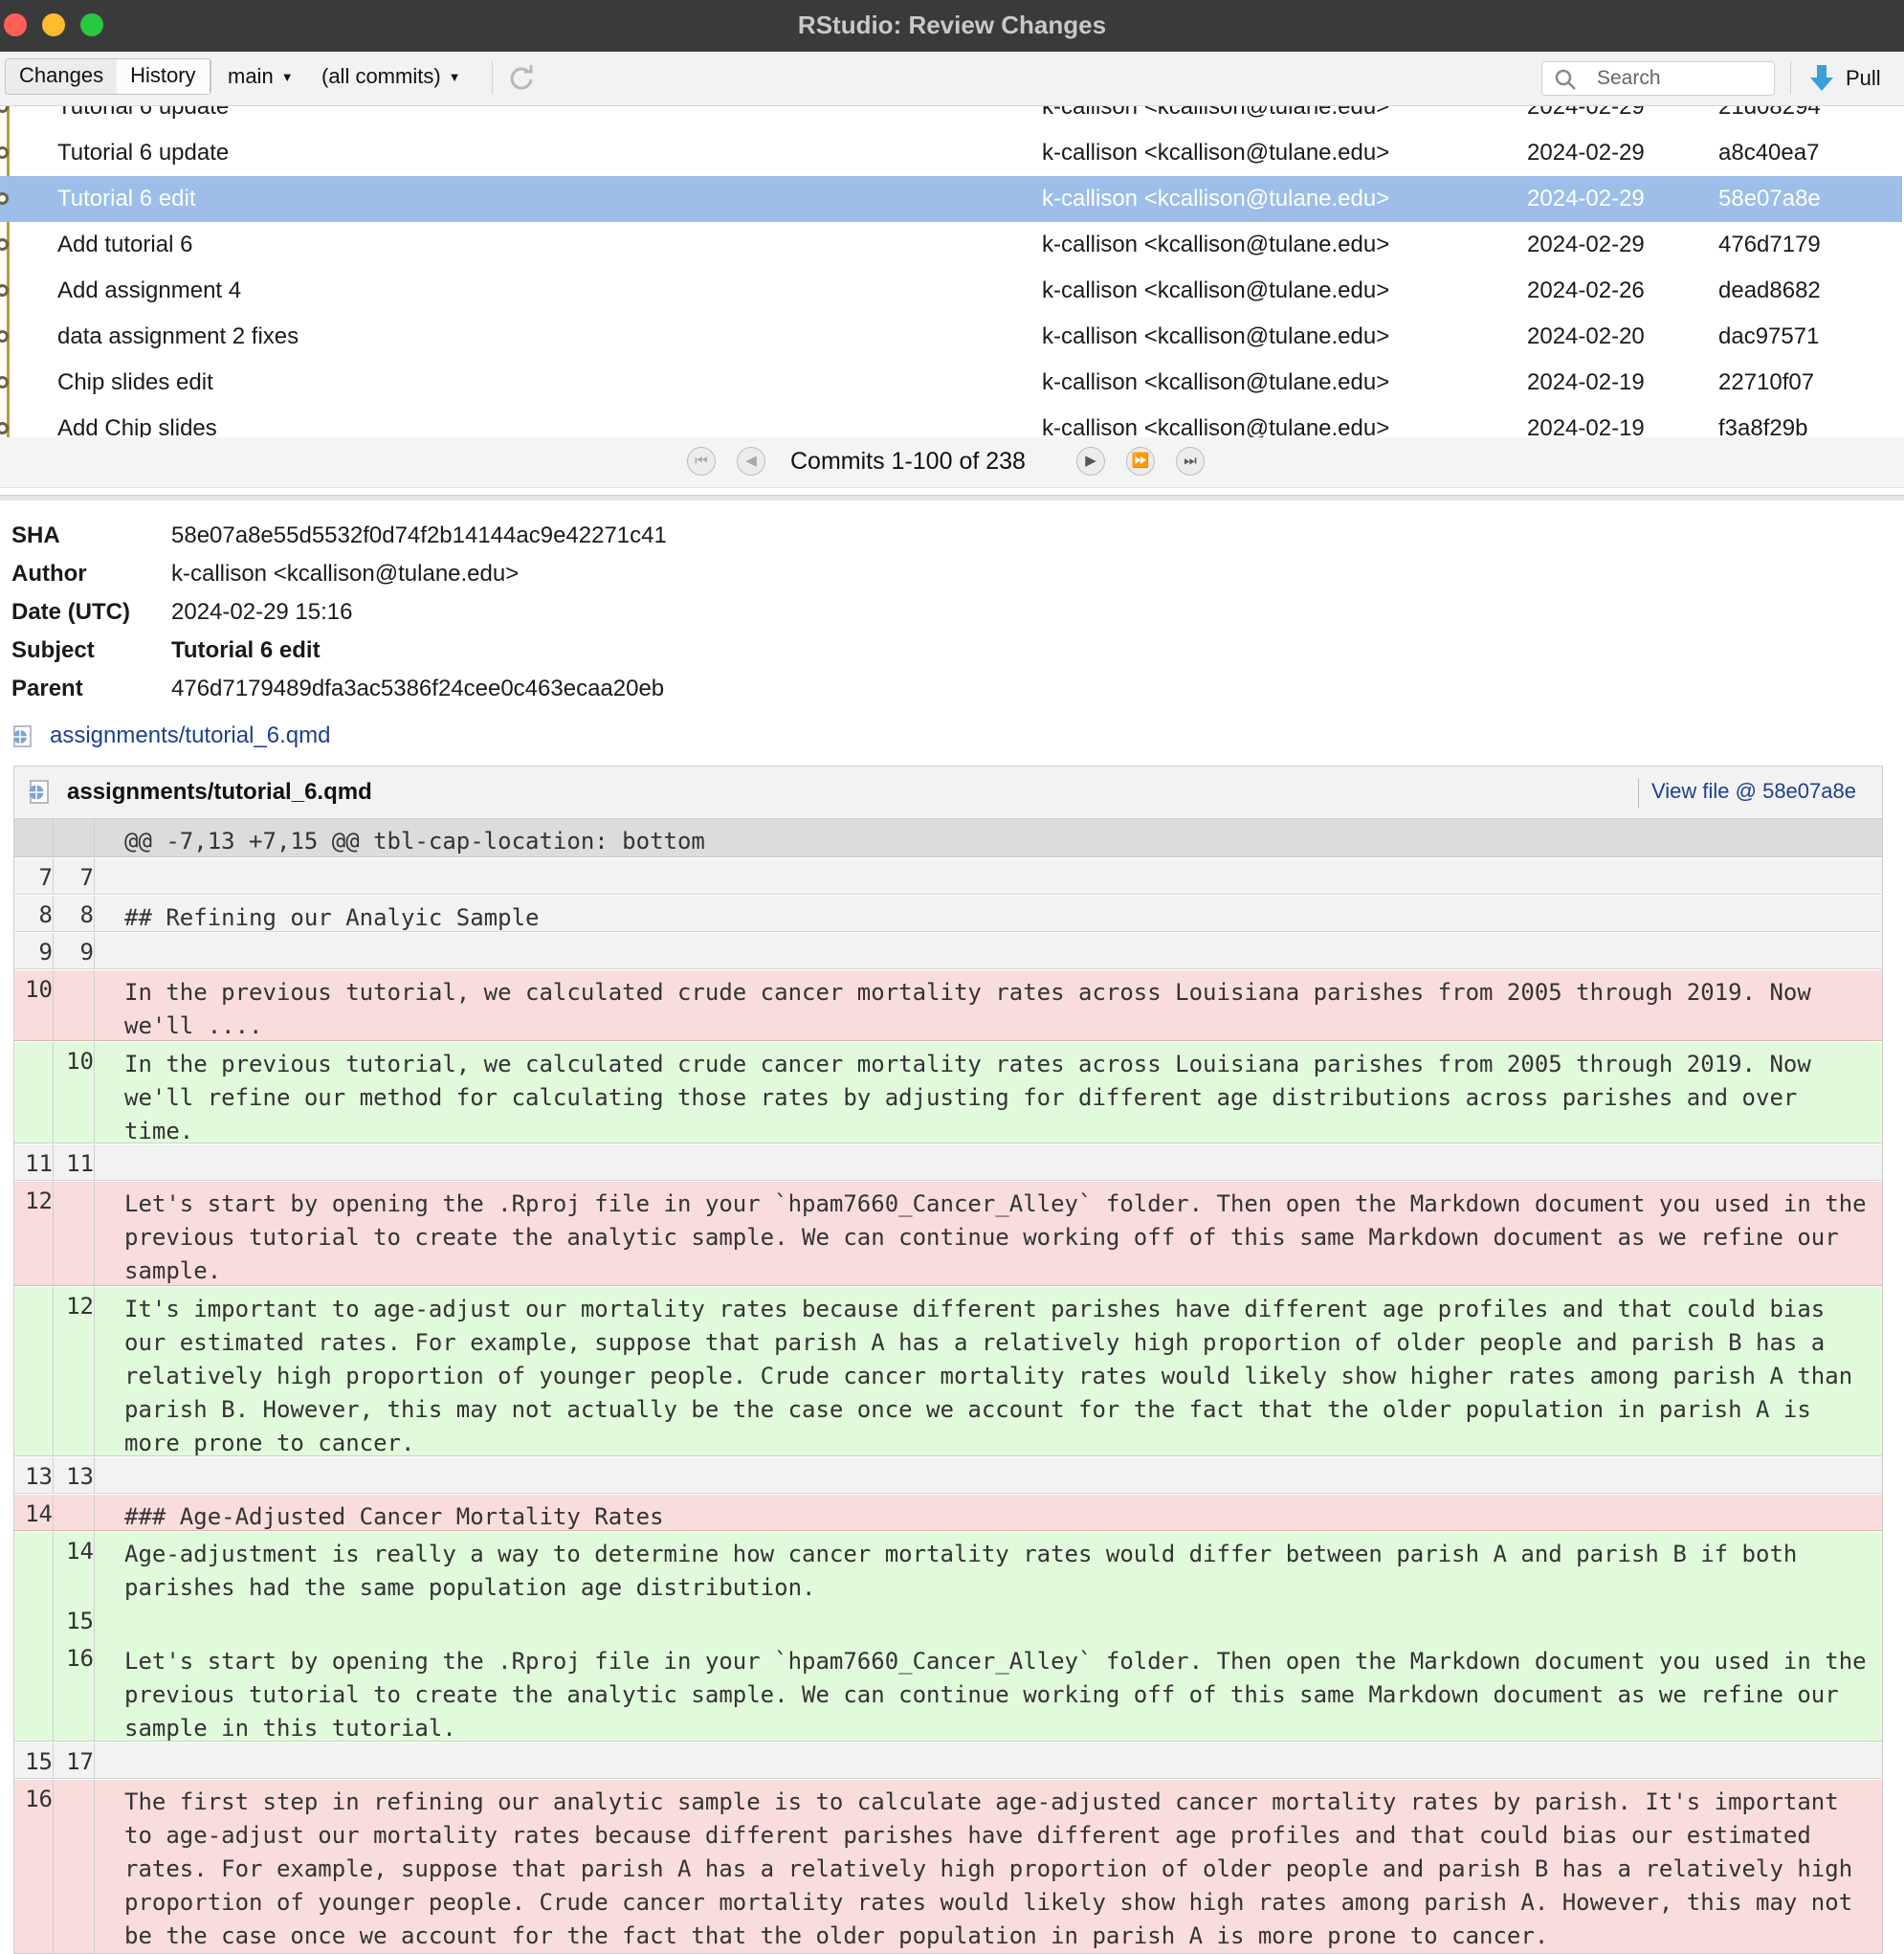 The height and width of the screenshot is (1954, 1904). I want to click on diff-line-context: 9 9, so click(948, 951).